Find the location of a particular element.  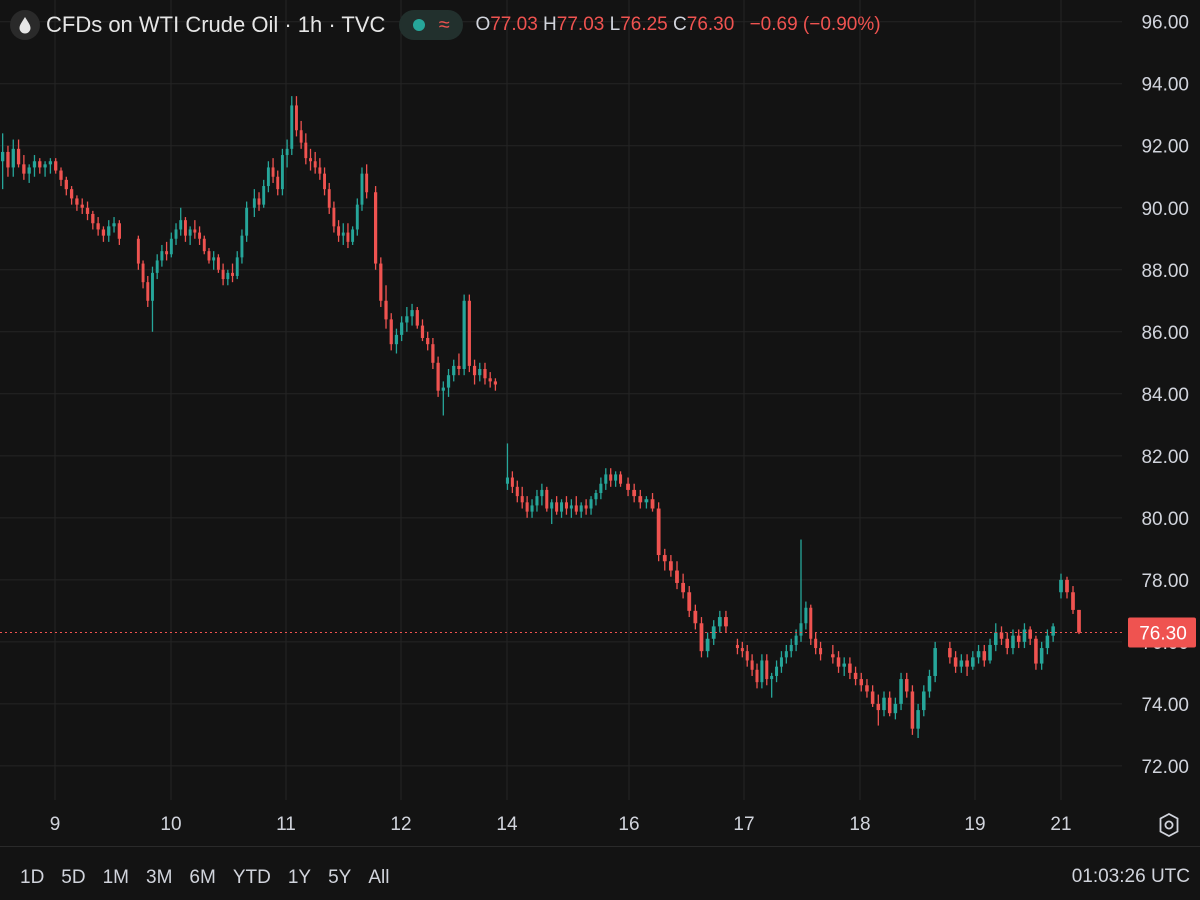

range-5d-button: 5D is located at coordinates (73, 878).